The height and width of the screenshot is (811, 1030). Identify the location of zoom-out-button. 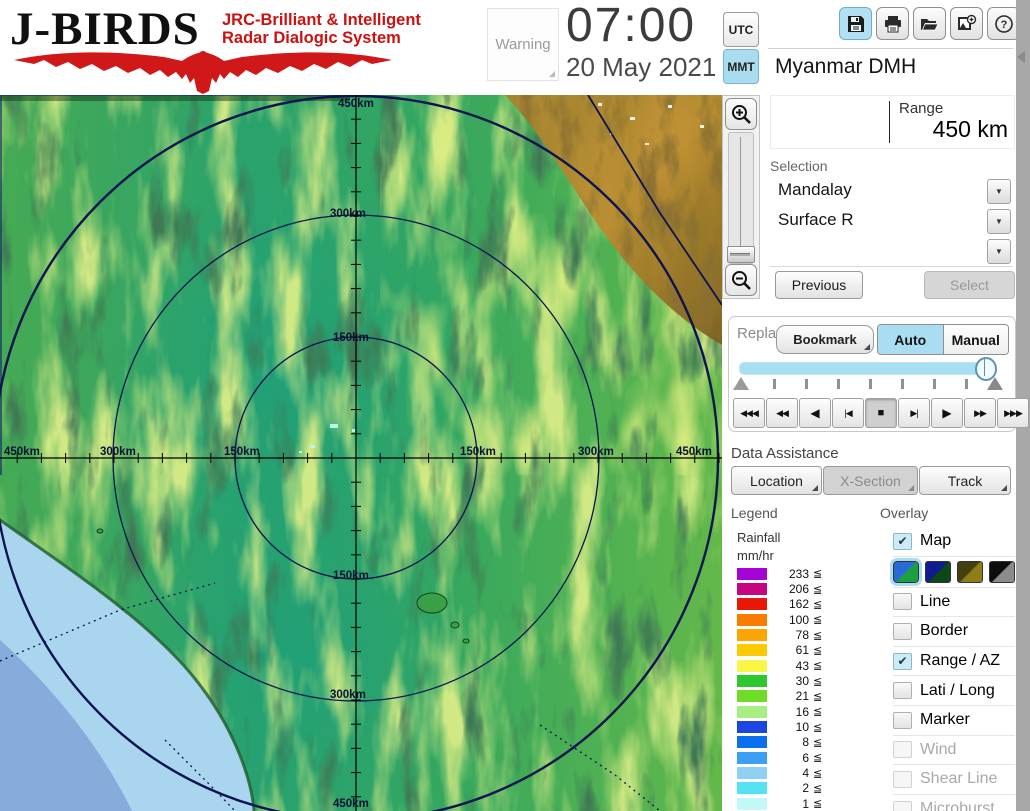
(741, 280).